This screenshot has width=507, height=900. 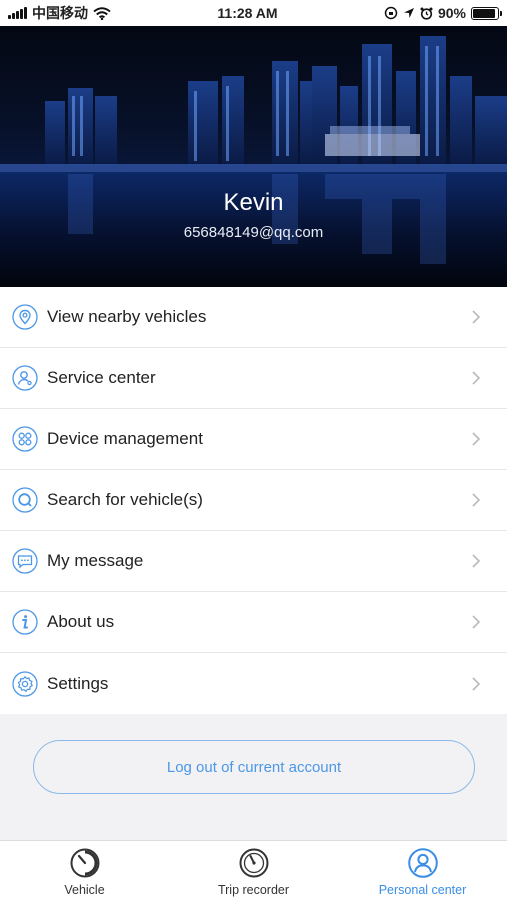 What do you see at coordinates (253, 683) in the screenshot?
I see `menu-item-settings: Settings` at bounding box center [253, 683].